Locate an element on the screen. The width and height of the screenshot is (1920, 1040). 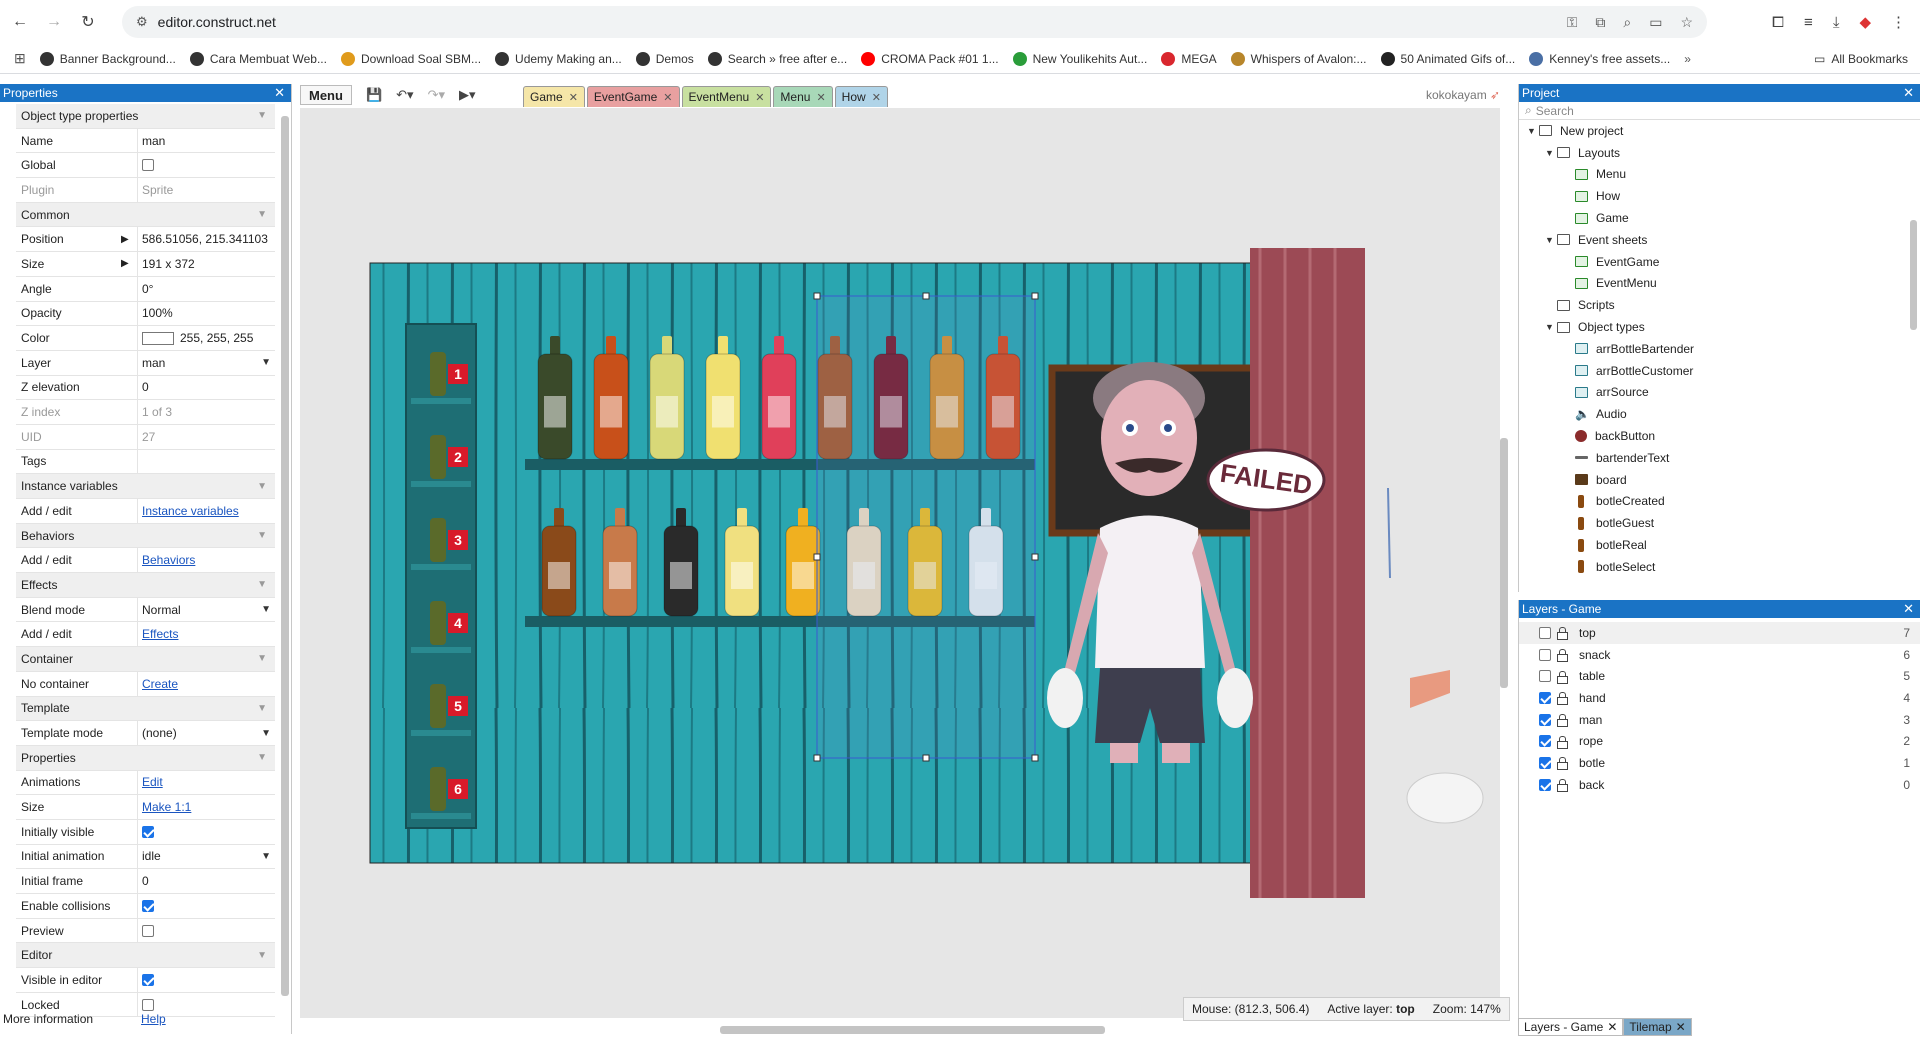
layer-row: snack 6 is located at coordinates (1719, 655).